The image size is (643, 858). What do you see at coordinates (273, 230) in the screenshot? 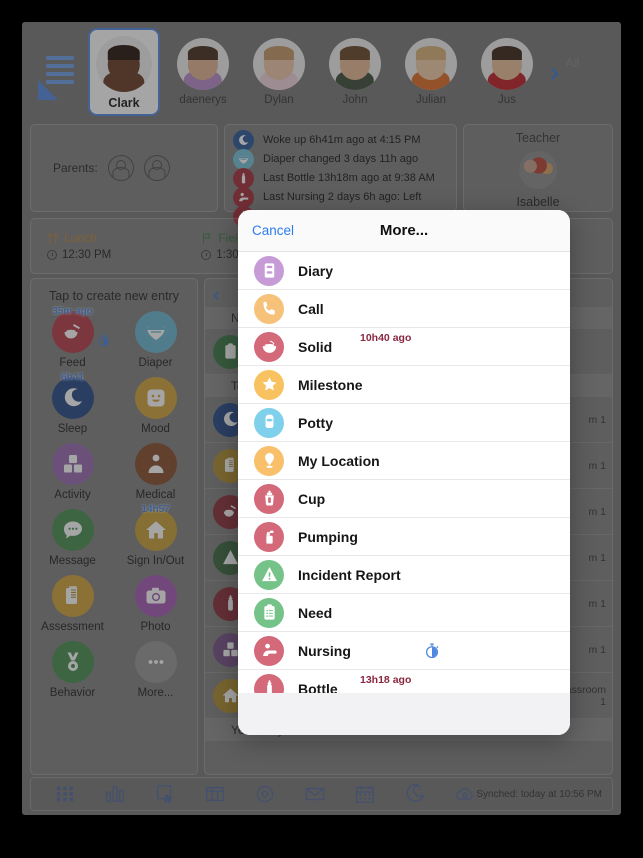
I see `cancel-button: Cancel` at bounding box center [273, 230].